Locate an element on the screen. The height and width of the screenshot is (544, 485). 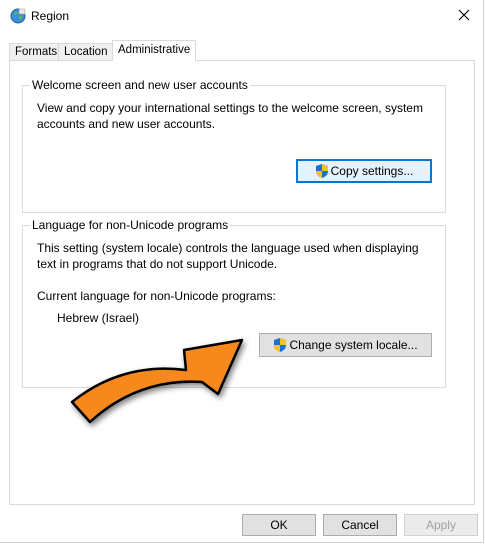
close-icon is located at coordinates (464, 15).